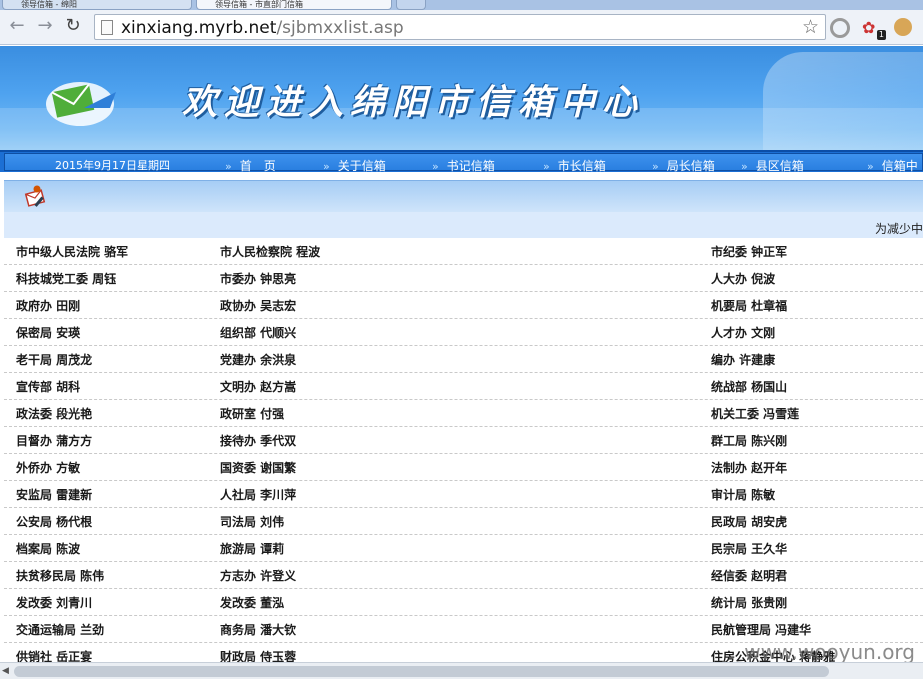  What do you see at coordinates (779, 166) in the screenshot?
I see `nav-label: 县区信箱` at bounding box center [779, 166].